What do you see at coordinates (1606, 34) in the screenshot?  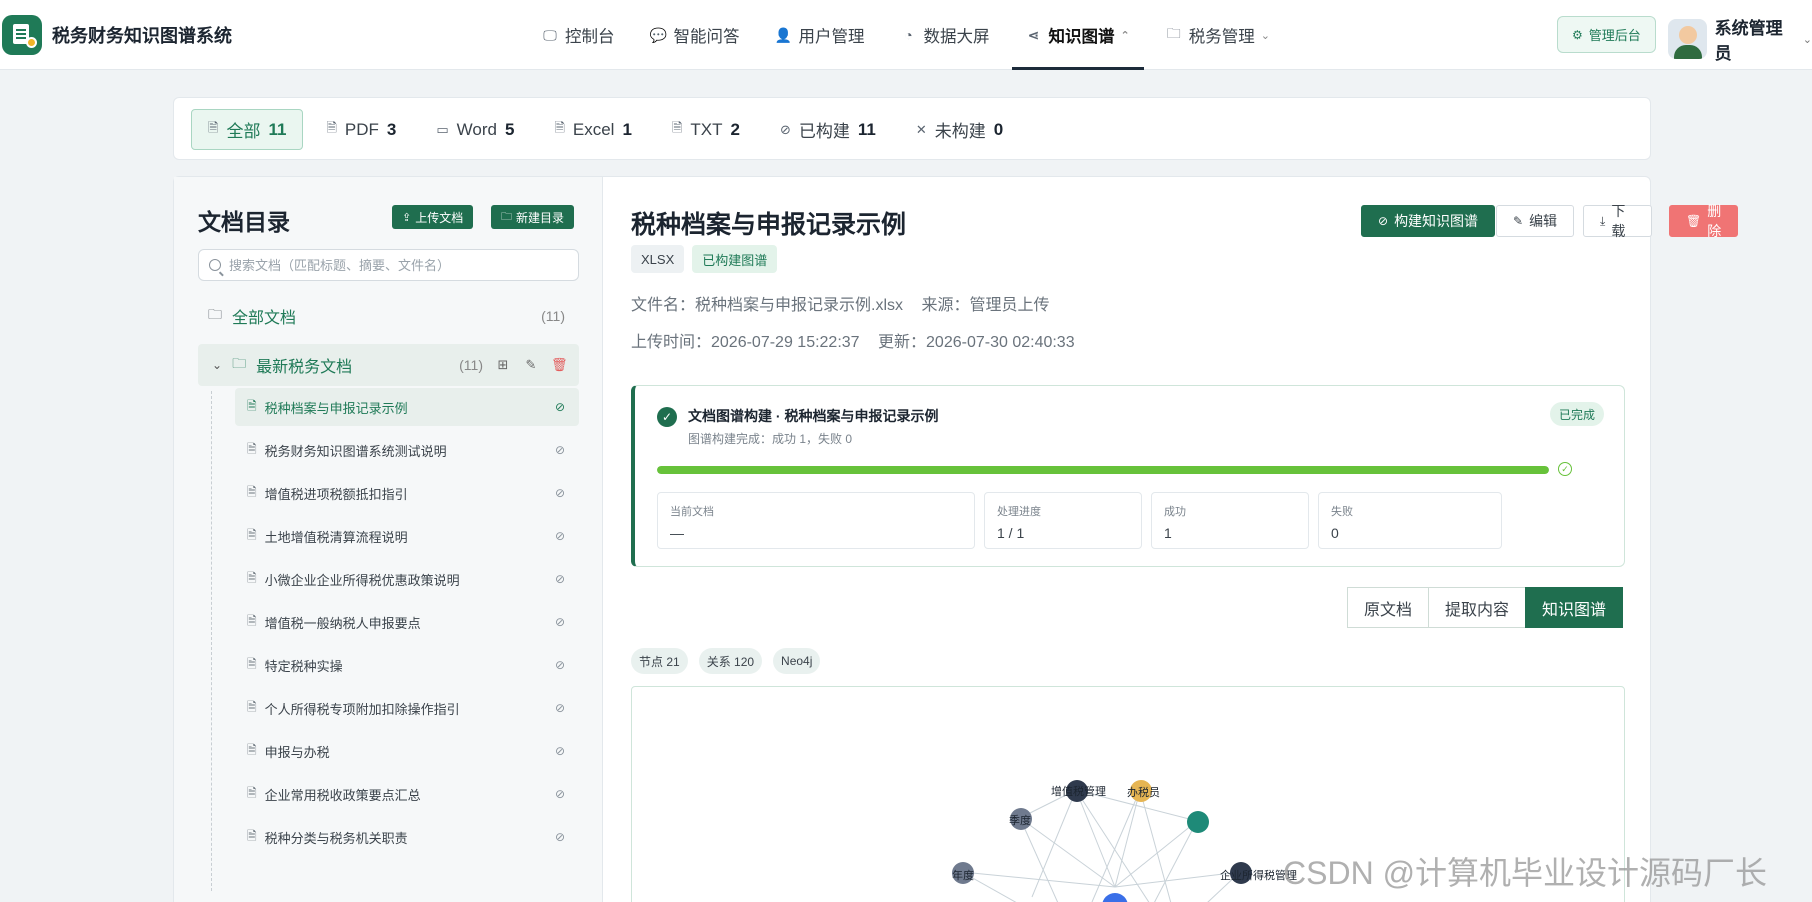 I see `admin-console-button: ⚙ 管理后台` at bounding box center [1606, 34].